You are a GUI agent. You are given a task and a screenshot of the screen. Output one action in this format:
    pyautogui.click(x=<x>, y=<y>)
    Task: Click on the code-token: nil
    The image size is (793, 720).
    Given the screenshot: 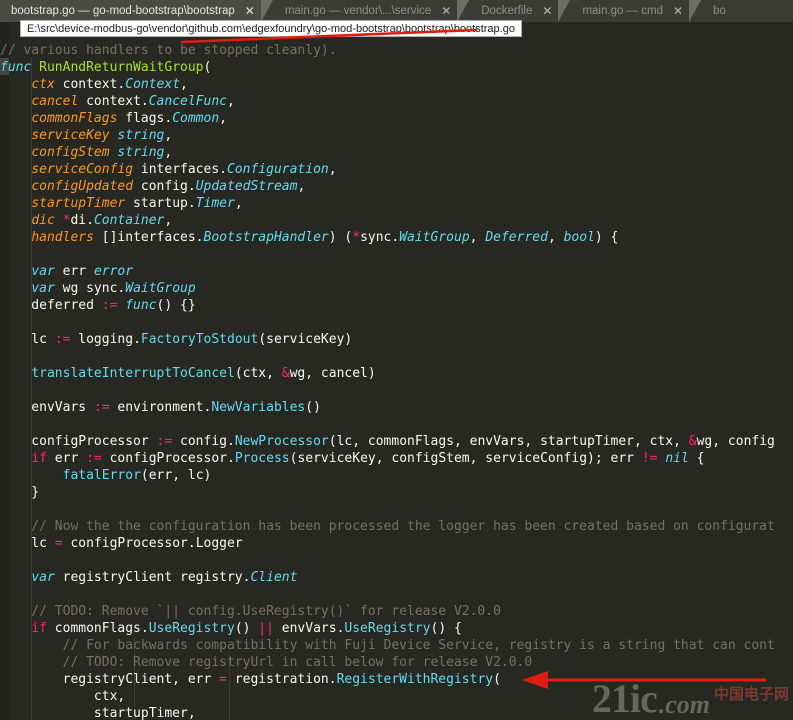 What is the action you would take?
    pyautogui.click(x=677, y=458)
    